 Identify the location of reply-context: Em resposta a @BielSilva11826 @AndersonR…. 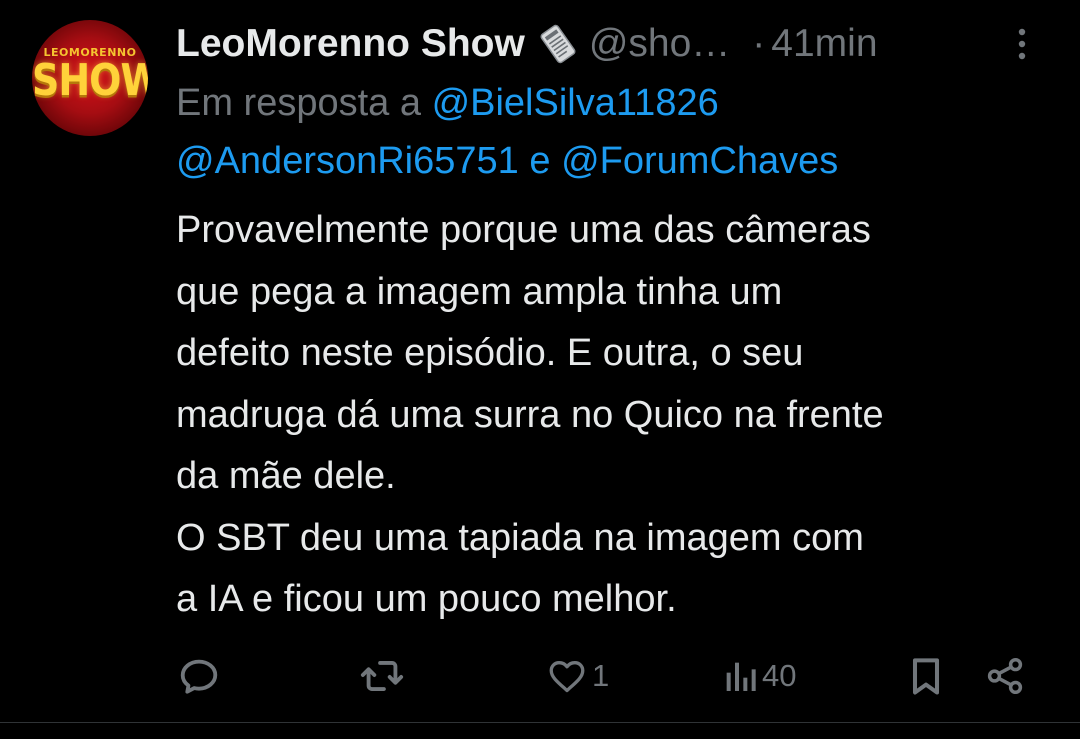
(616, 132).